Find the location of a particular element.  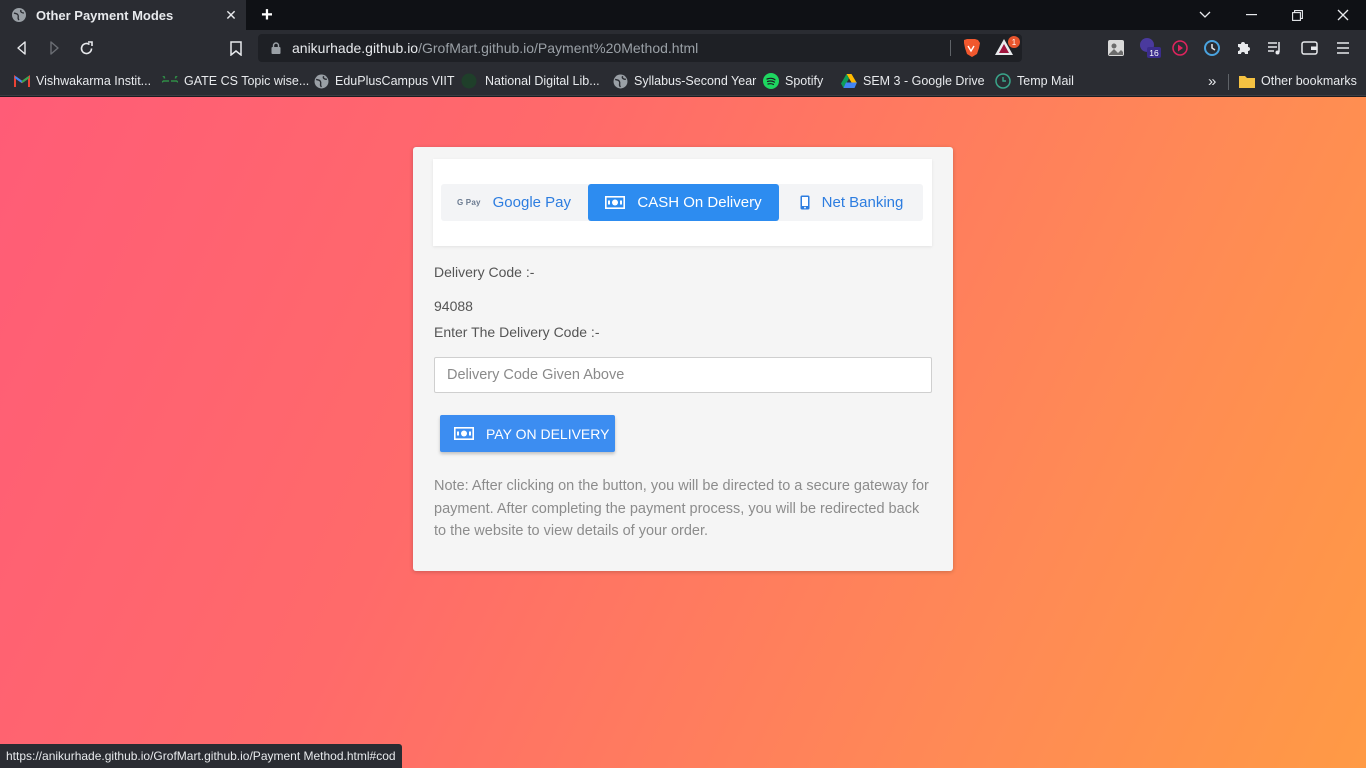

bookmark-label: Other bookmarks is located at coordinates (1309, 81).